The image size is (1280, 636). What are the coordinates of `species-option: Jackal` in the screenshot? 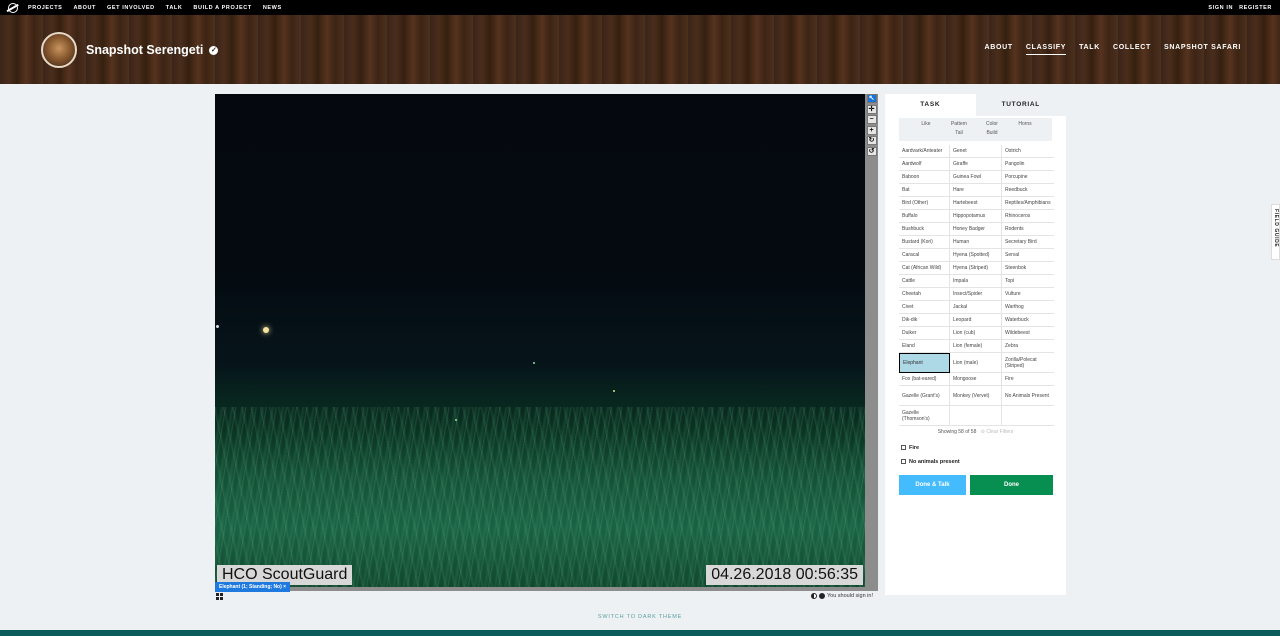 It's located at (976, 307).